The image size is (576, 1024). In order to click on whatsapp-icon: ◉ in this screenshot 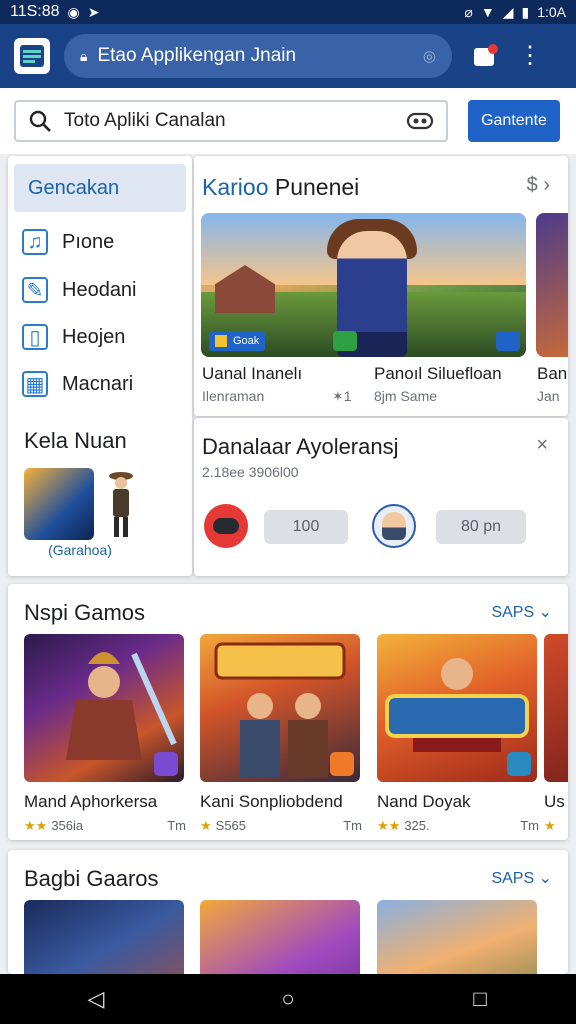, I will do `click(73, 11)`.